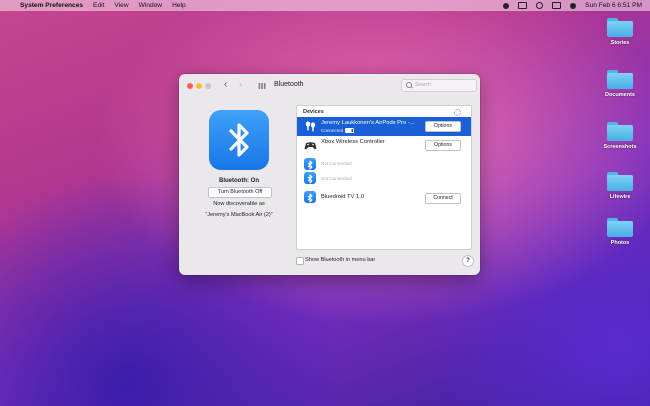 This screenshot has height=406, width=650. I want to click on control-center-icon, so click(557, 5).